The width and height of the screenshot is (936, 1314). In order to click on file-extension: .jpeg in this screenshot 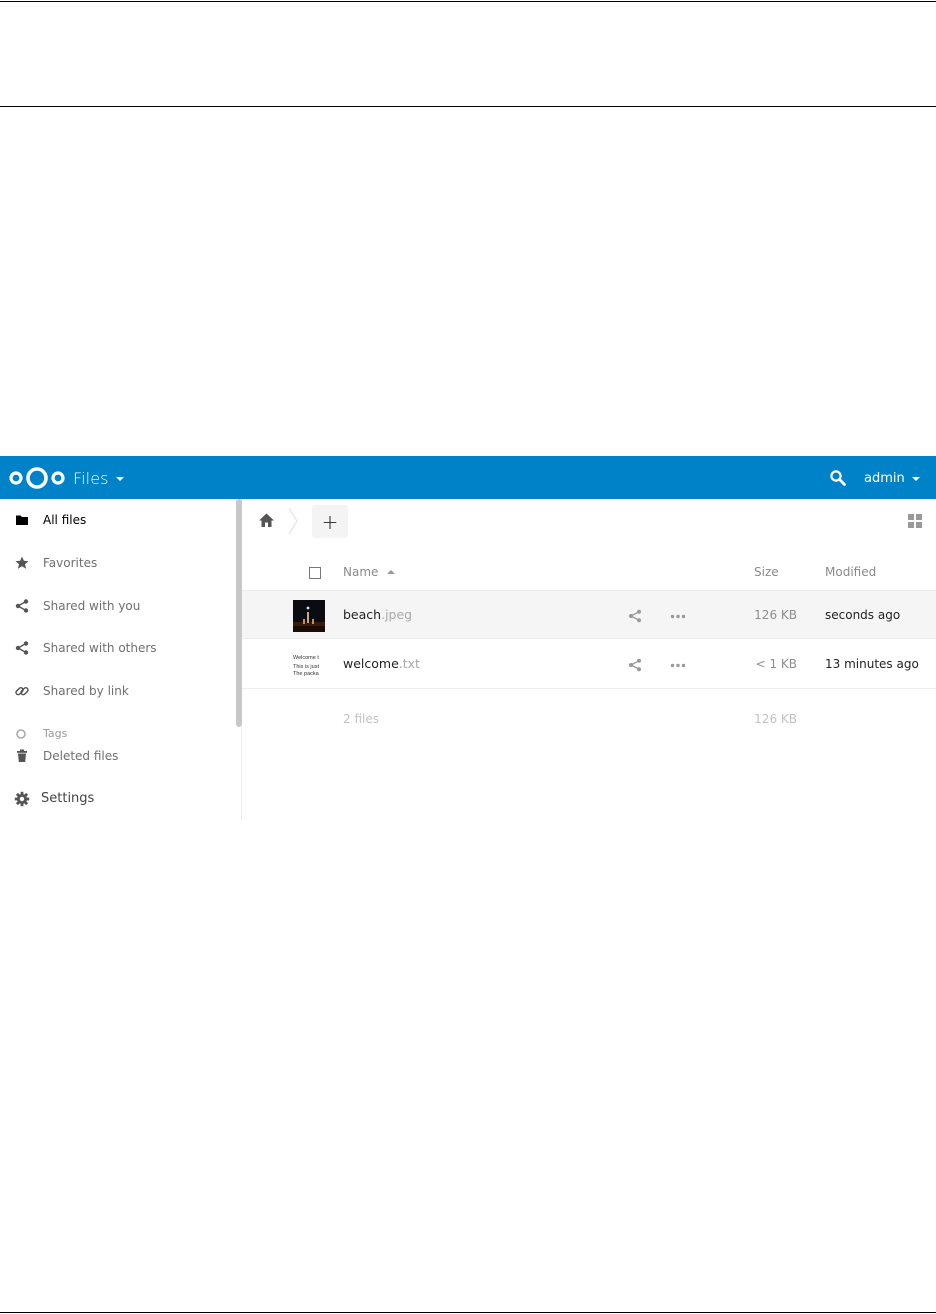, I will do `click(397, 614)`.